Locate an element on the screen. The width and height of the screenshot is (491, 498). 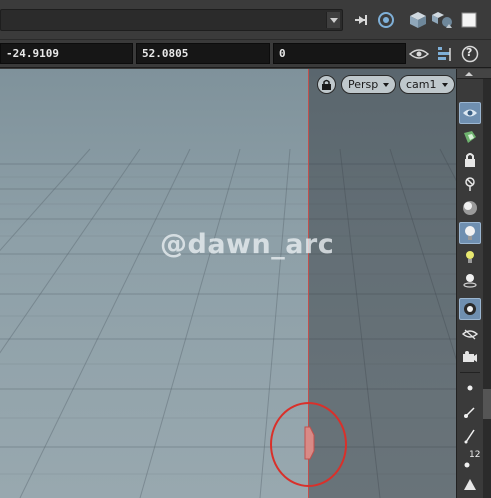
view-mode-menu-button: Persp is located at coordinates (369, 84).